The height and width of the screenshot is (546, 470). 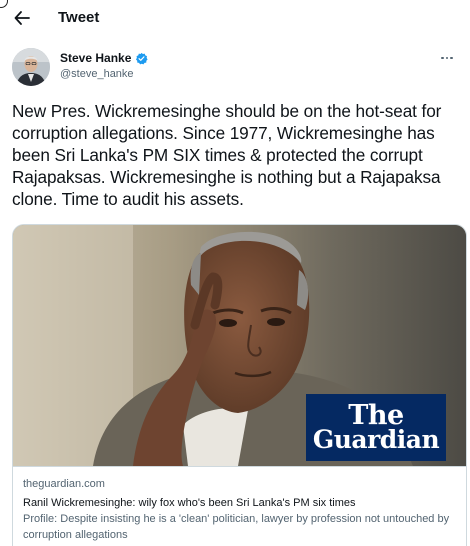 What do you see at coordinates (95, 58) in the screenshot?
I see `author-display-name: Steve Hanke` at bounding box center [95, 58].